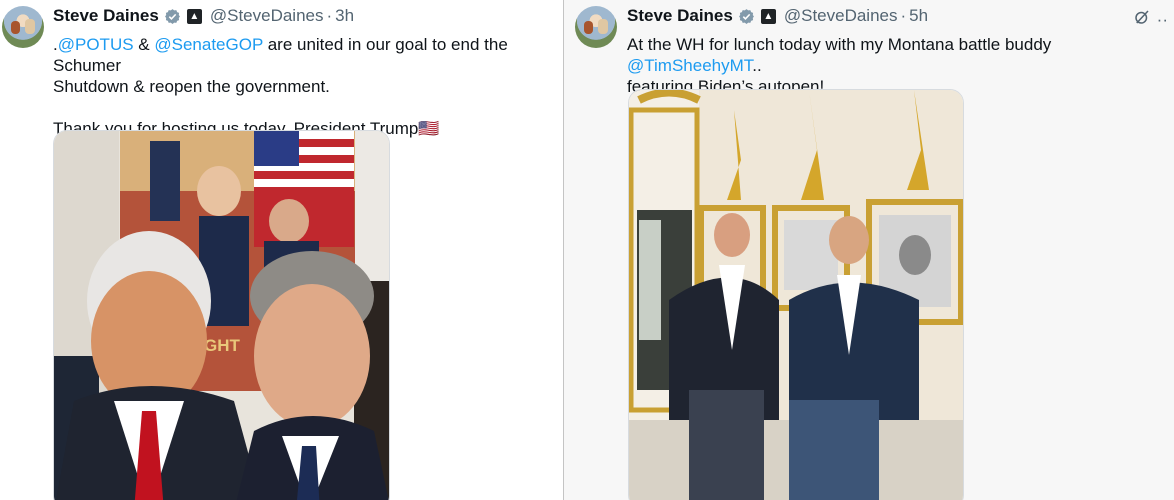 Image resolution: width=1174 pixels, height=500 pixels. What do you see at coordinates (222, 345) in the screenshot?
I see `painting-text: GHT` at bounding box center [222, 345].